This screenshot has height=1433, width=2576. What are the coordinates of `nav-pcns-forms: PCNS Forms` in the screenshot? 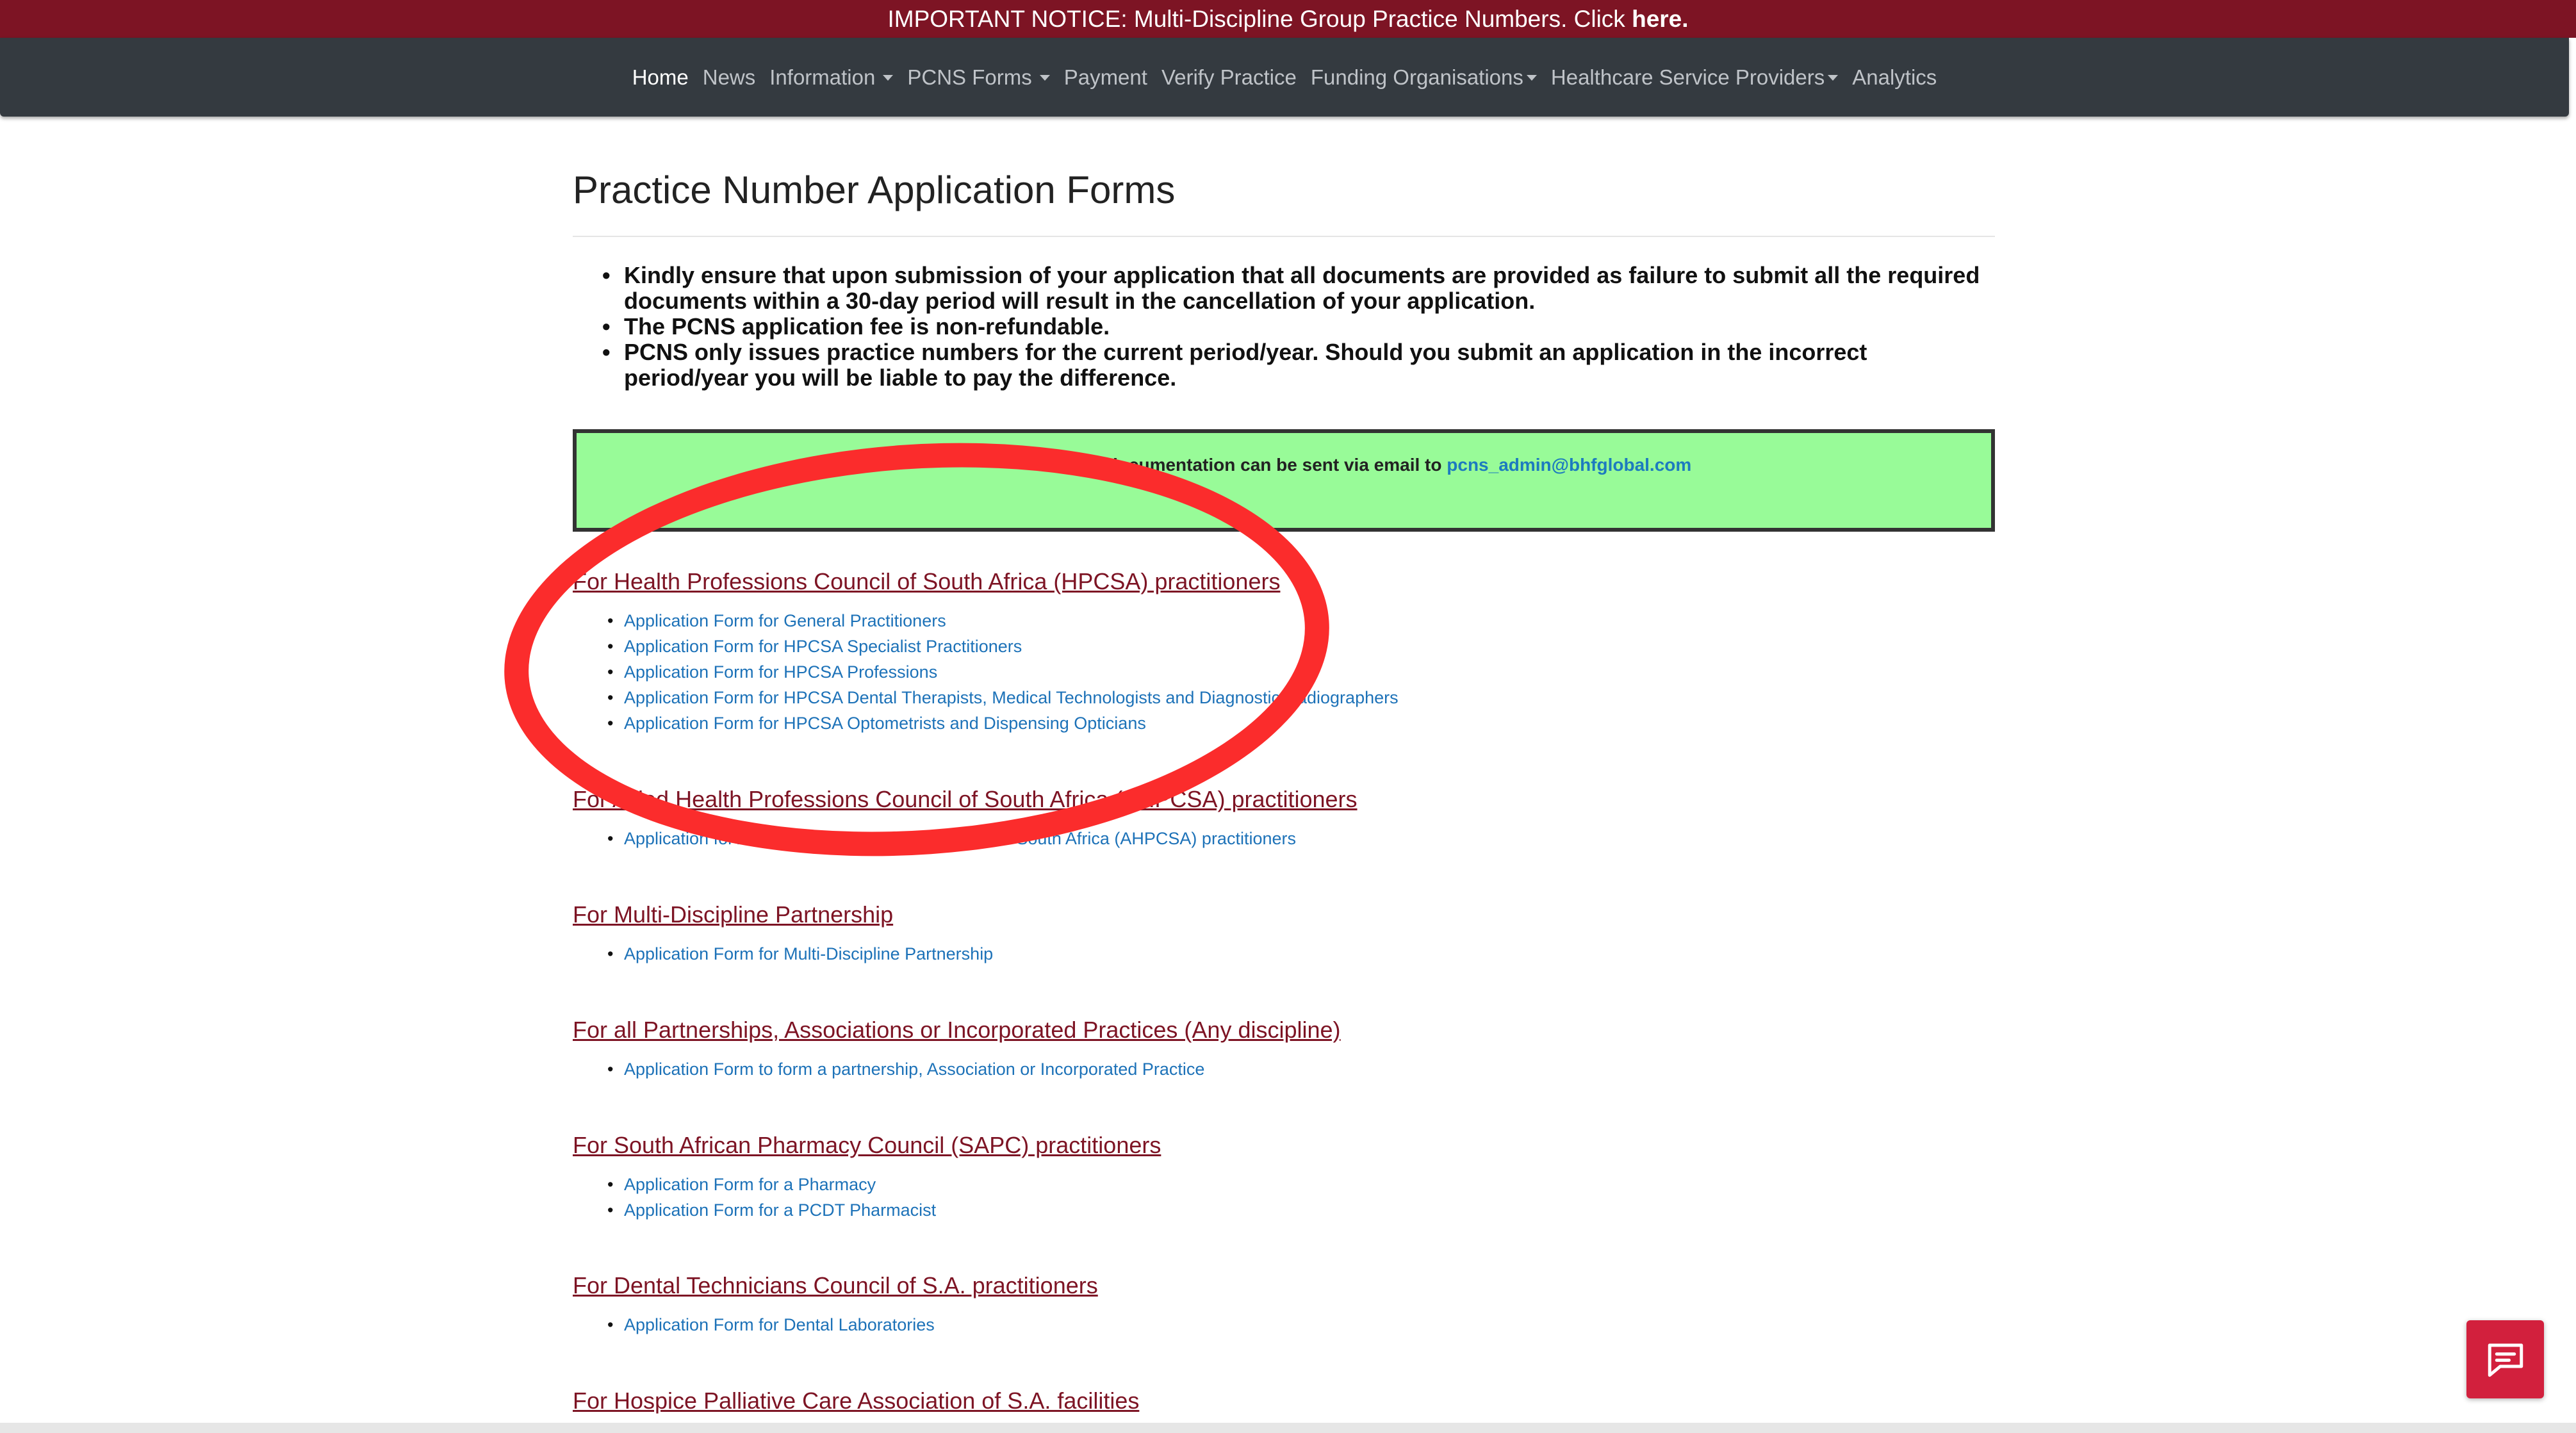 It's located at (978, 77).